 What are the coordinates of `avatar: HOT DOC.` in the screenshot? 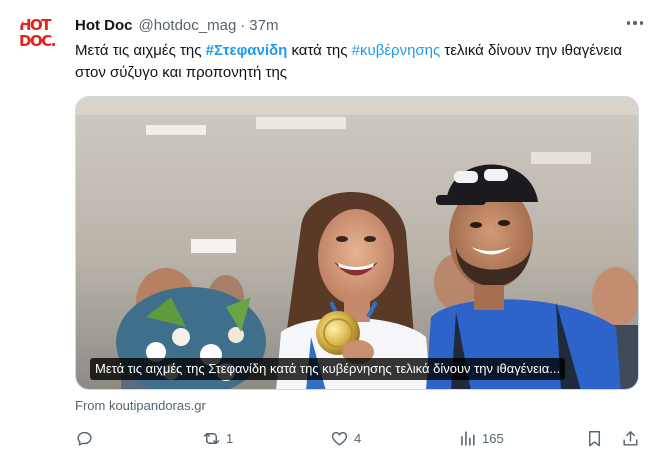 It's located at (39, 35).